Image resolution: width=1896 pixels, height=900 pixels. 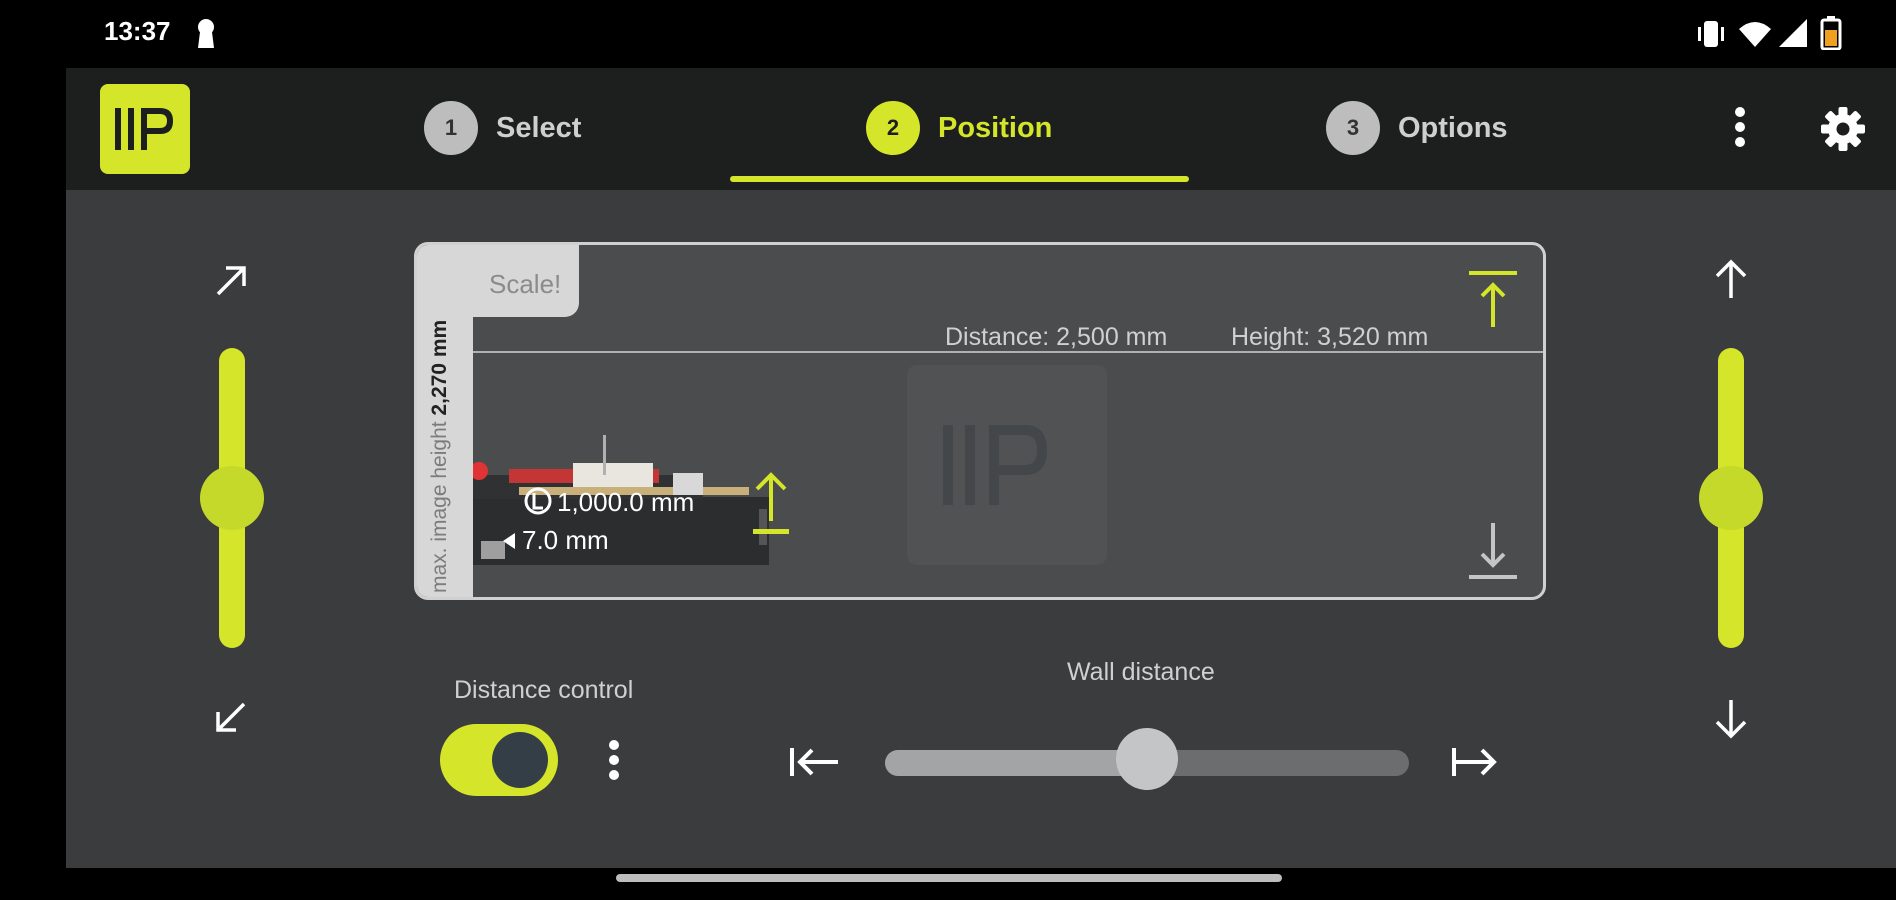 I want to click on align-bottom-icon, so click(x=1493, y=550).